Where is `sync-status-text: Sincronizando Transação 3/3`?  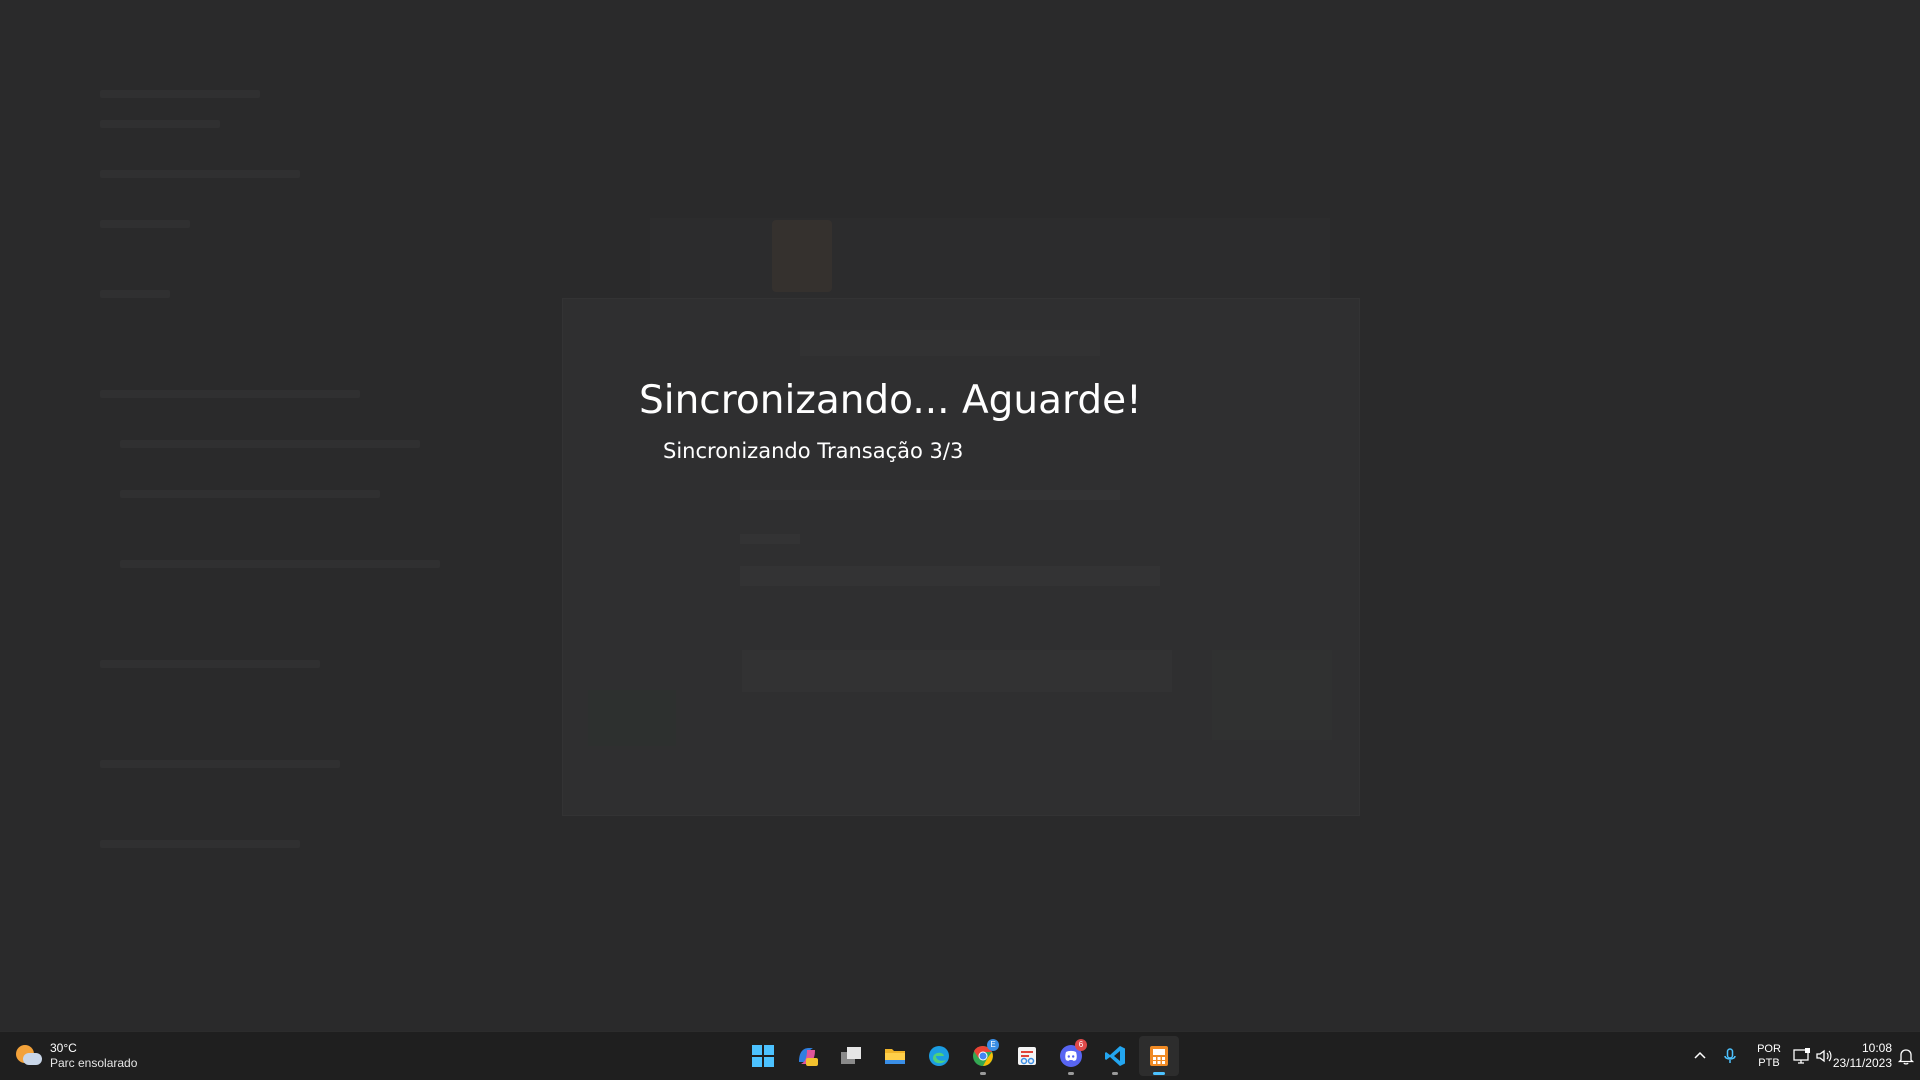 sync-status-text: Sincronizando Transação 3/3 is located at coordinates (813, 451).